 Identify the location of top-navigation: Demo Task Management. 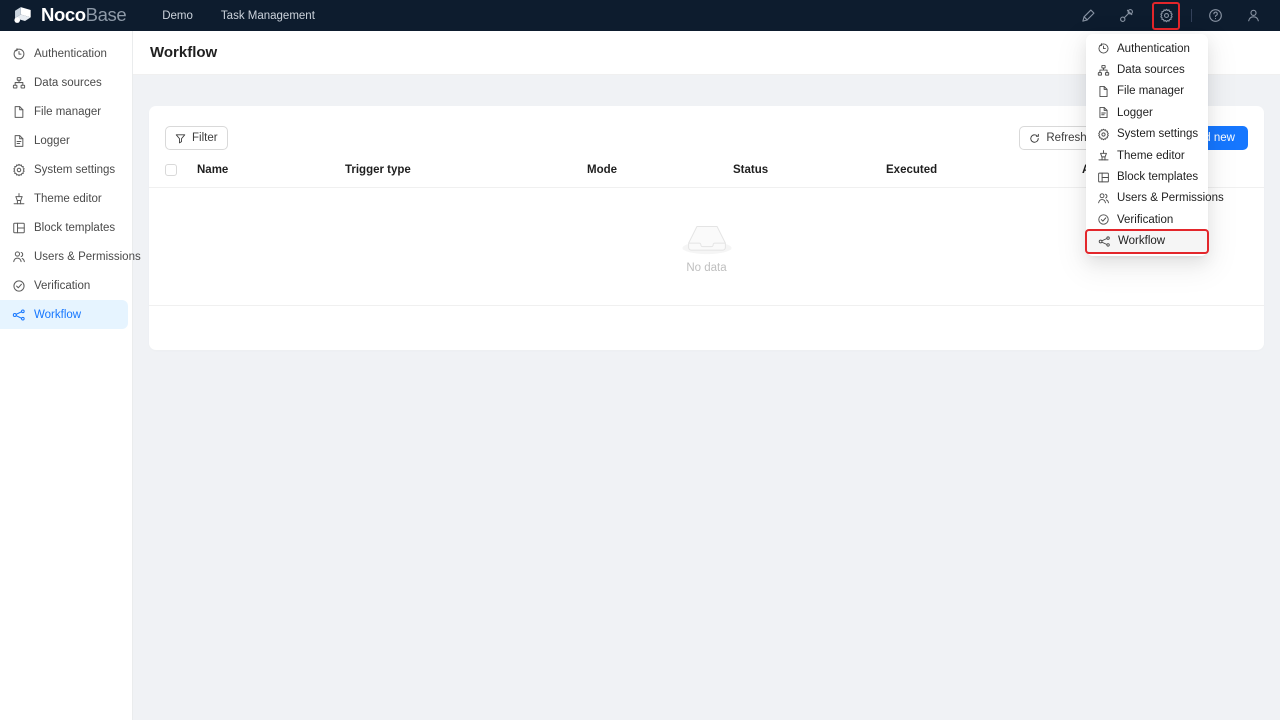
(238, 15).